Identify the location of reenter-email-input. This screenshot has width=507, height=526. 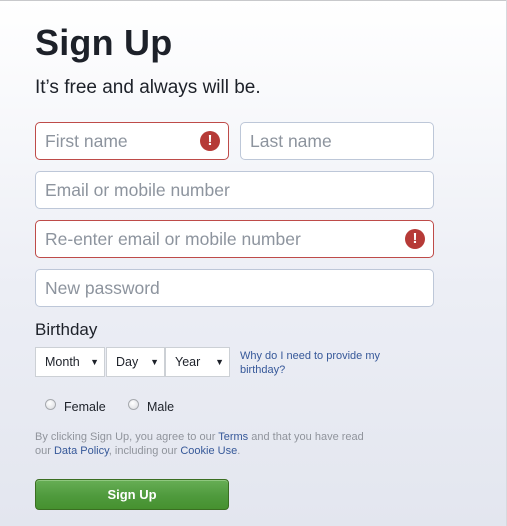
(234, 239).